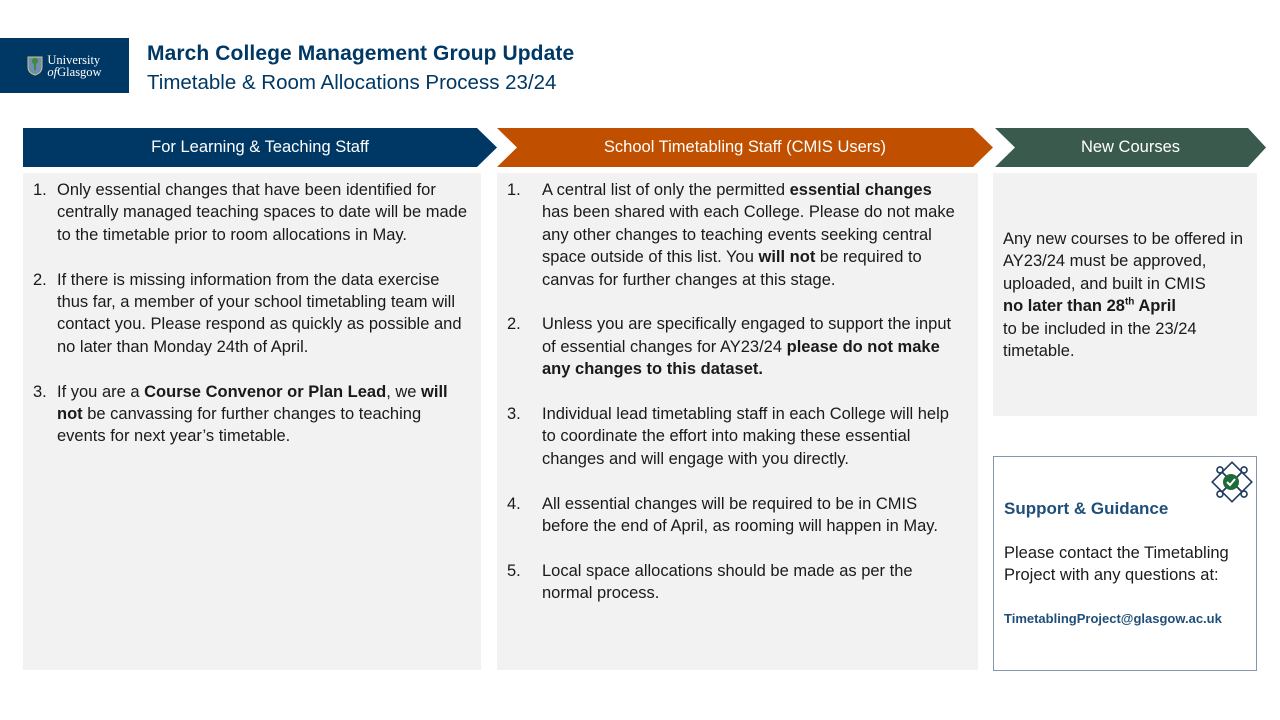  Describe the element at coordinates (745, 147) in the screenshot. I see `section-header-timetabling-staff: School Timetabling Staff (CMIS Users)` at that location.